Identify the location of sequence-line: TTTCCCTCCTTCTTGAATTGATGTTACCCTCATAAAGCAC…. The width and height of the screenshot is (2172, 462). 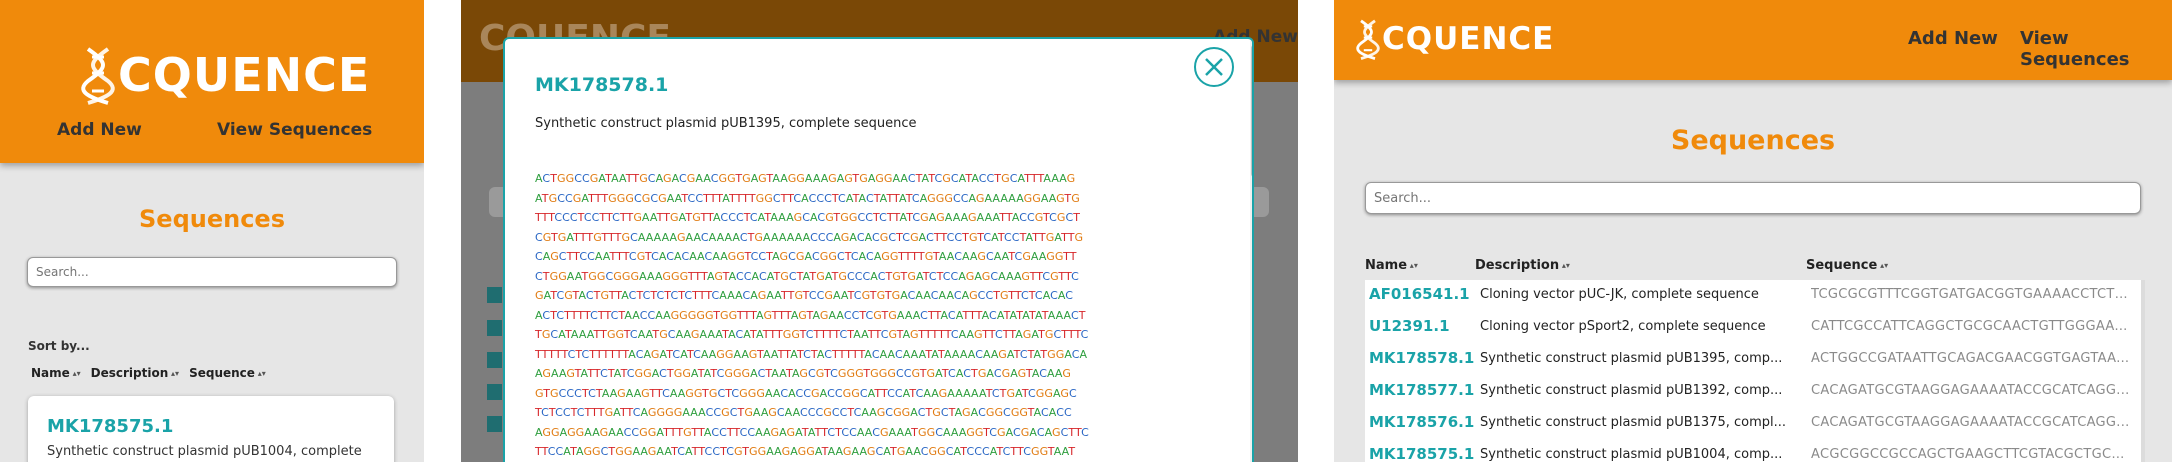
(808, 217).